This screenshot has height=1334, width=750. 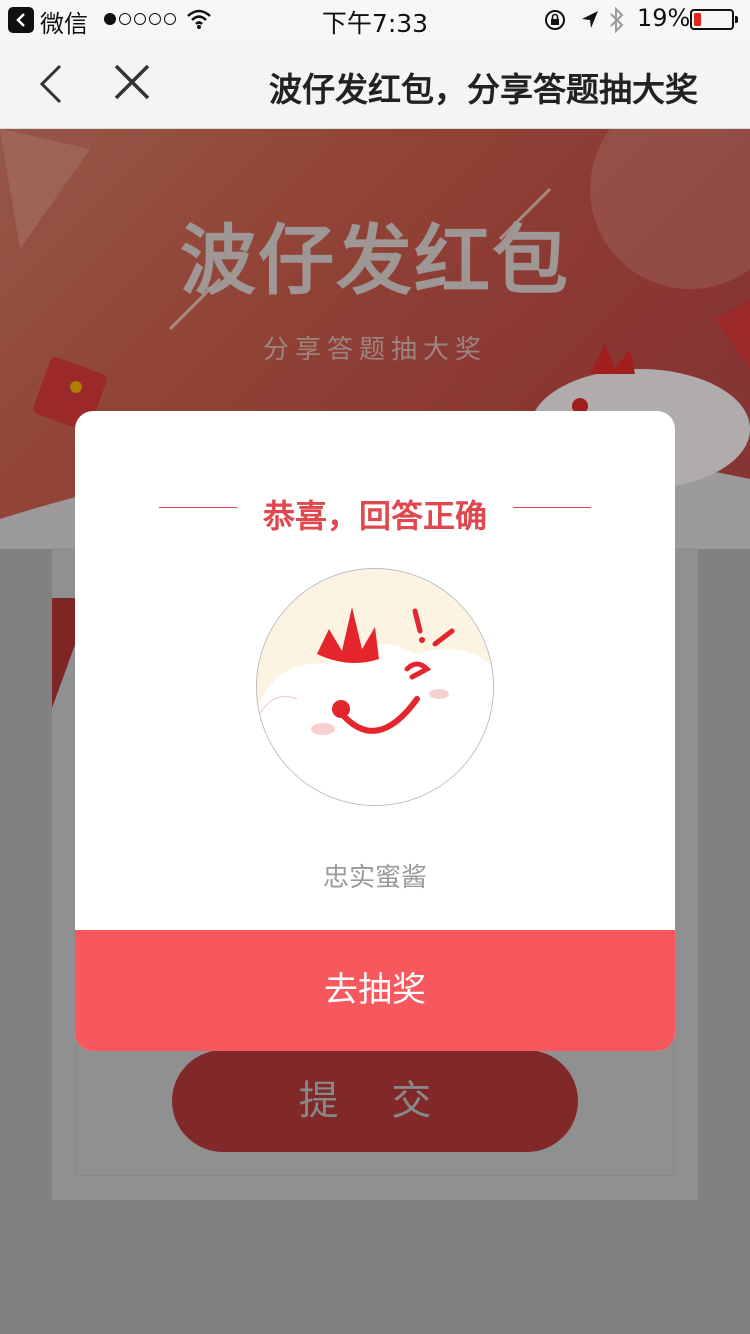 I want to click on avatar, so click(x=375, y=687).